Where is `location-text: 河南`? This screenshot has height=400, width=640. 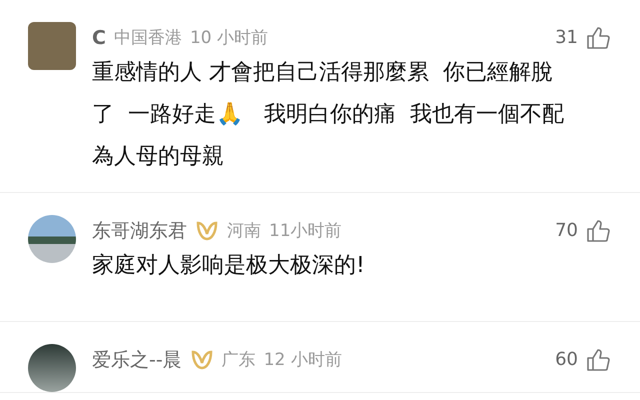 location-text: 河南 is located at coordinates (244, 231).